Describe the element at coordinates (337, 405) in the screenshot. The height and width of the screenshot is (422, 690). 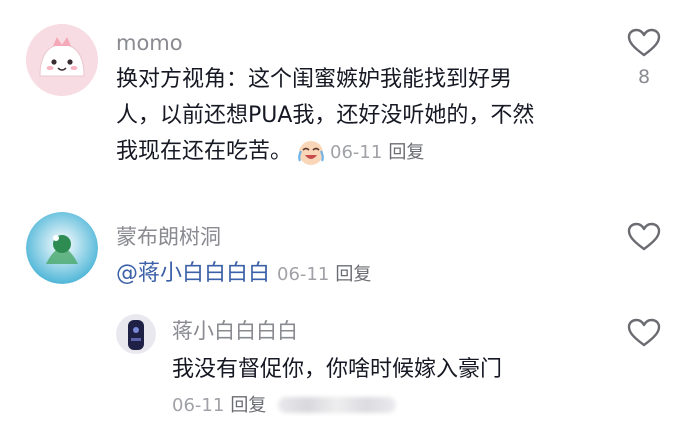
I see `blurred-content` at that location.